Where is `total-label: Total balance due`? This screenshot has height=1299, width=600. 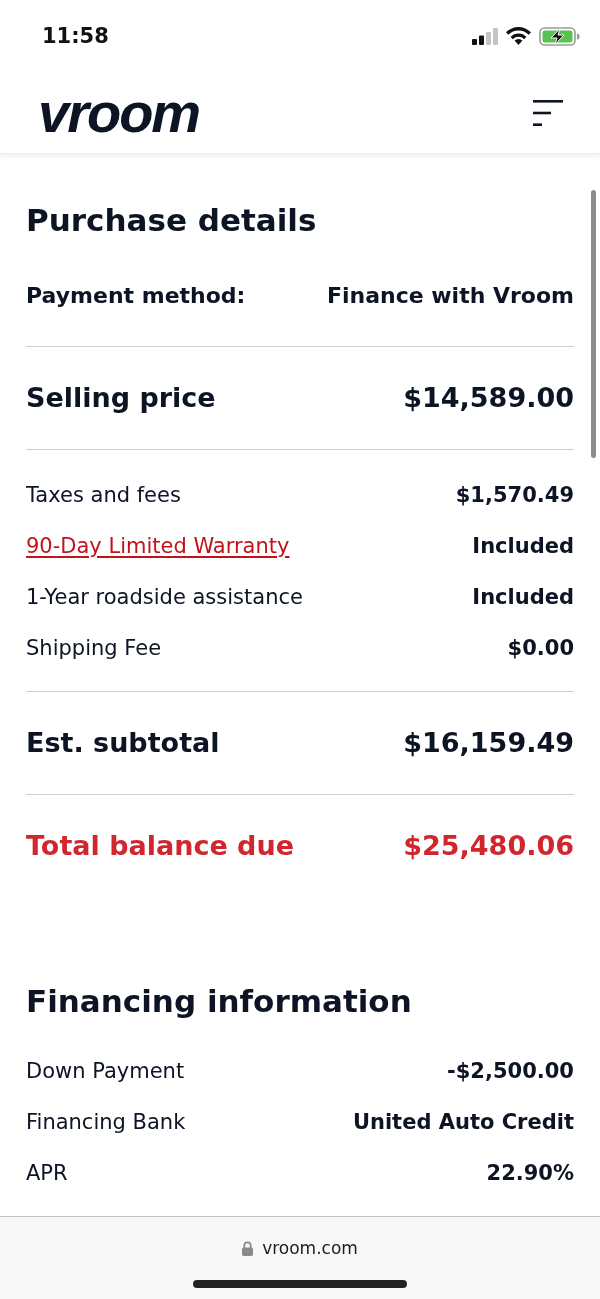
total-label: Total balance due is located at coordinates (160, 846).